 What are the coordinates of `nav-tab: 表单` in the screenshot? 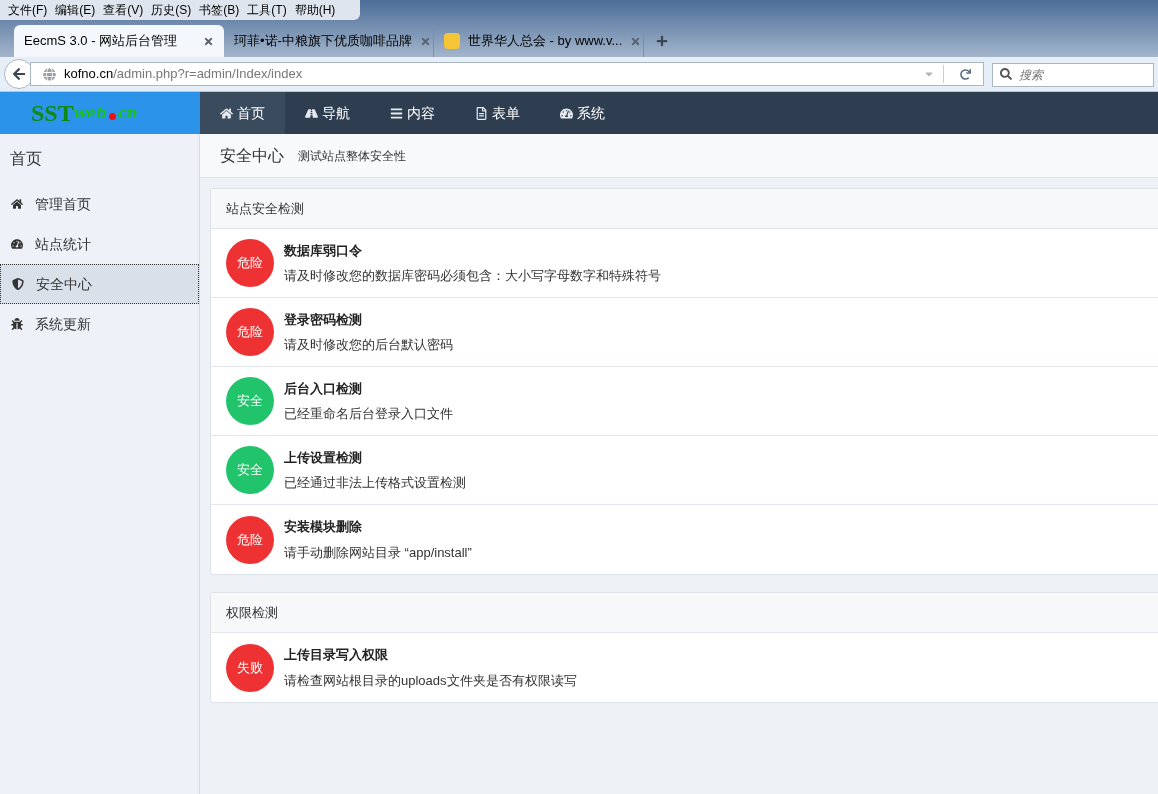 It's located at (497, 113).